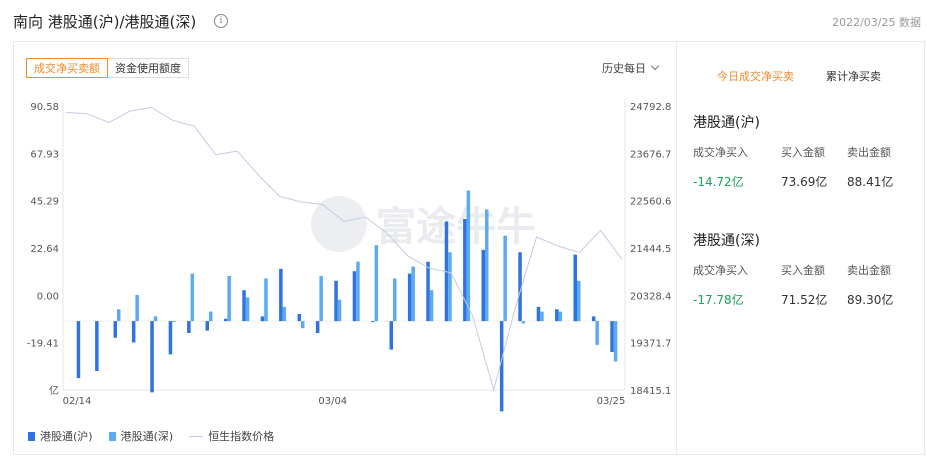 The image size is (927, 457). What do you see at coordinates (805, 167) in the screenshot?
I see `summary-grid-sh: 成交净买入 买入金额 卖出金额 -14.72亿 73.69亿 88.41亿` at bounding box center [805, 167].